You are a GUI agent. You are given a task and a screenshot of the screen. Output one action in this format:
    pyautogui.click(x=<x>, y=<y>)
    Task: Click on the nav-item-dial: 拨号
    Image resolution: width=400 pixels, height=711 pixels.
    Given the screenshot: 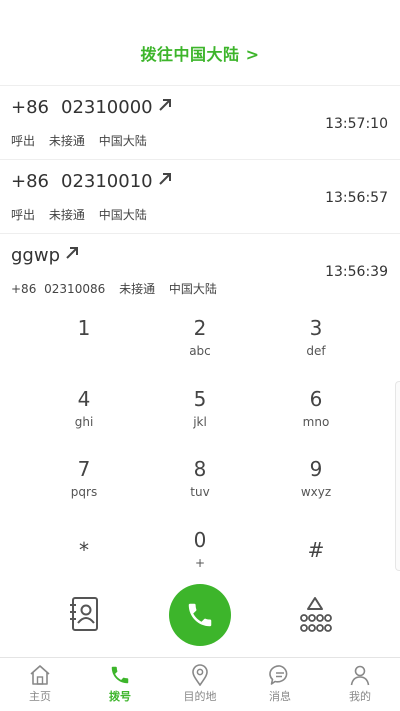 What is the action you would take?
    pyautogui.click(x=120, y=684)
    